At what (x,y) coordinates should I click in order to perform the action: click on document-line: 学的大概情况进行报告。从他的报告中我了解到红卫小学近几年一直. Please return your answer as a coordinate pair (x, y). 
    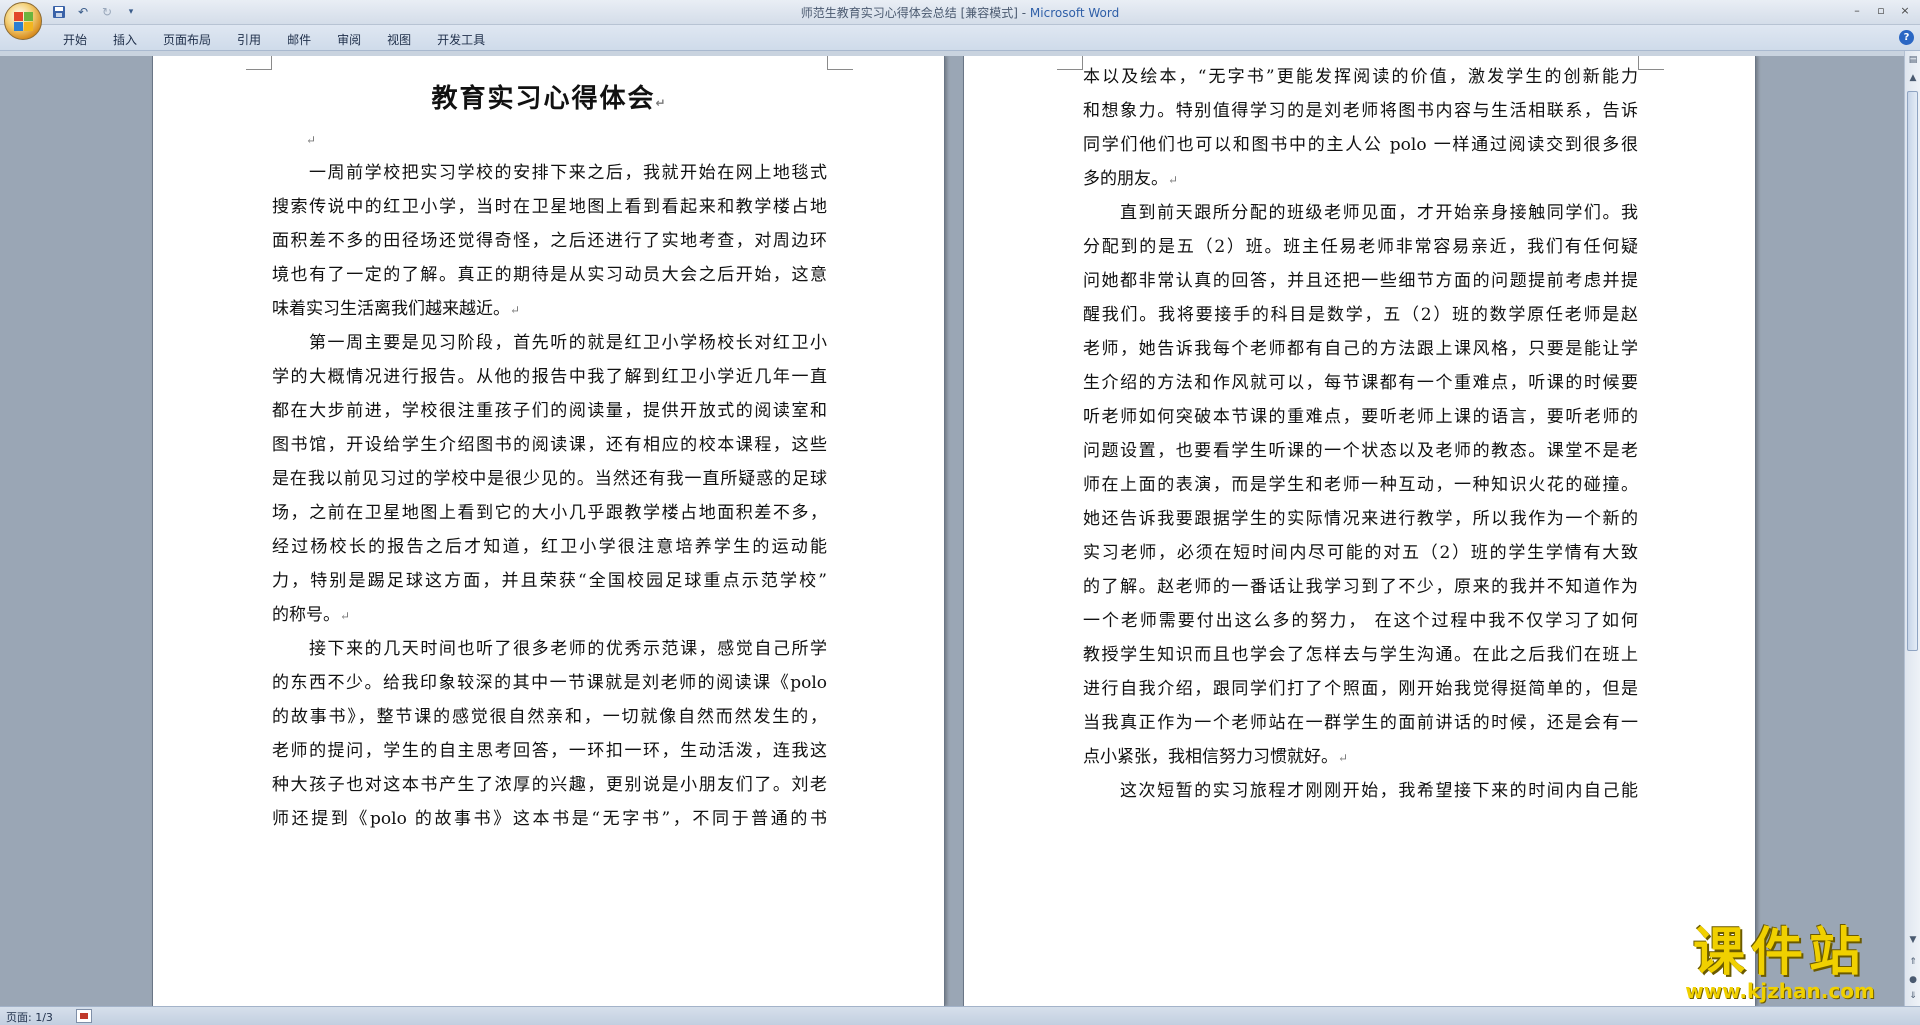
    Looking at the image, I should click on (549, 377).